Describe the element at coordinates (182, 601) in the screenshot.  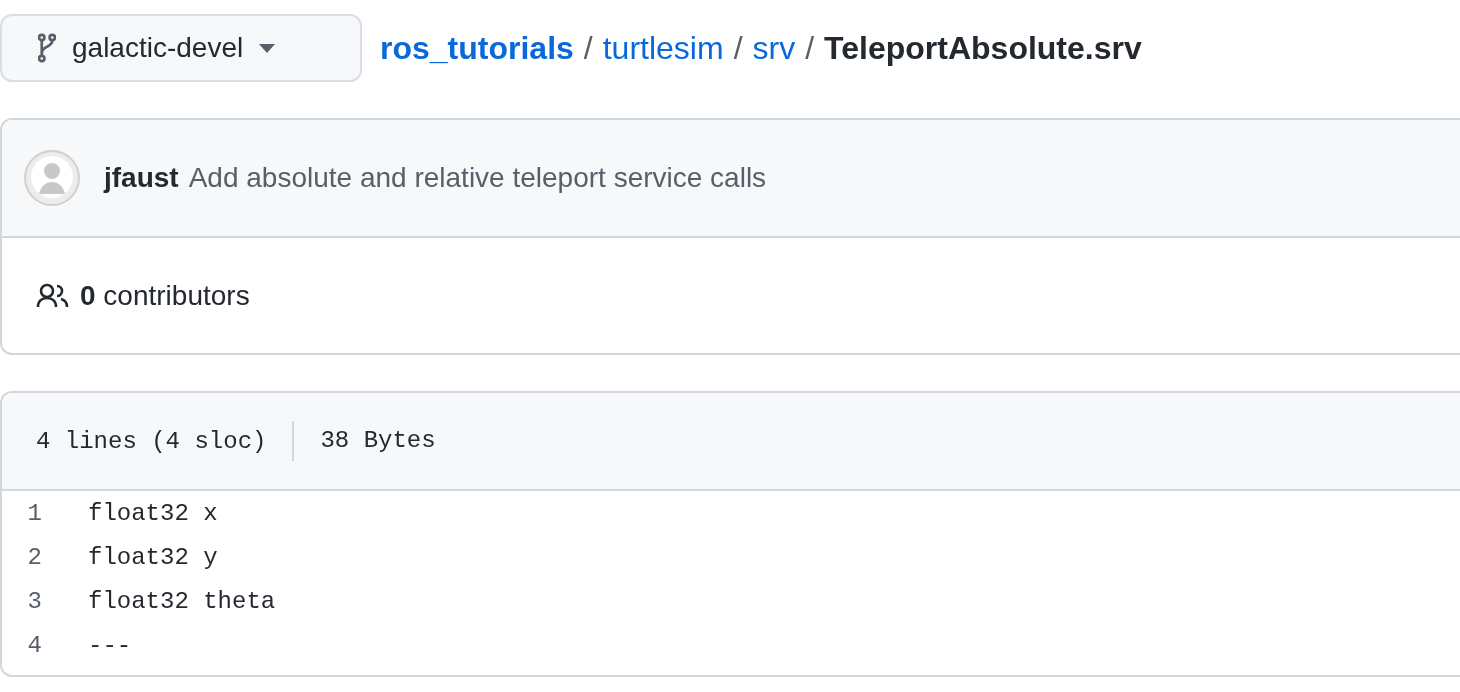
I see `code-line: float32 theta` at that location.